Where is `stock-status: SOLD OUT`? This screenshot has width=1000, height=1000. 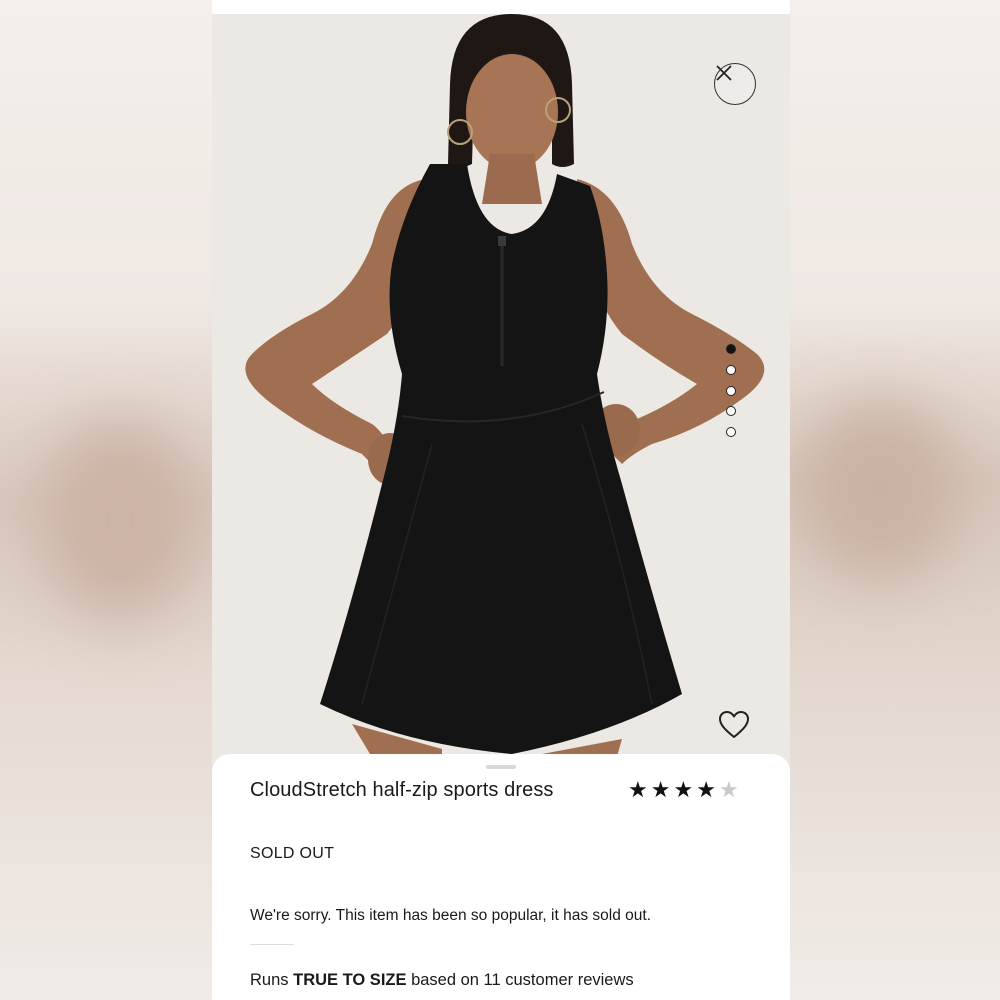
stock-status: SOLD OUT is located at coordinates (292, 853).